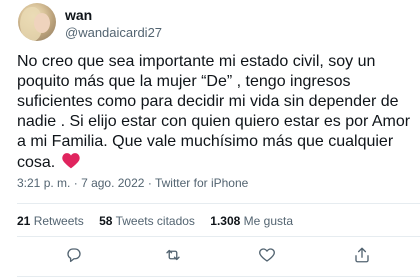 The height and width of the screenshot is (280, 420). What do you see at coordinates (201, 183) in the screenshot?
I see `tweet-source: Twitter for iPhone` at bounding box center [201, 183].